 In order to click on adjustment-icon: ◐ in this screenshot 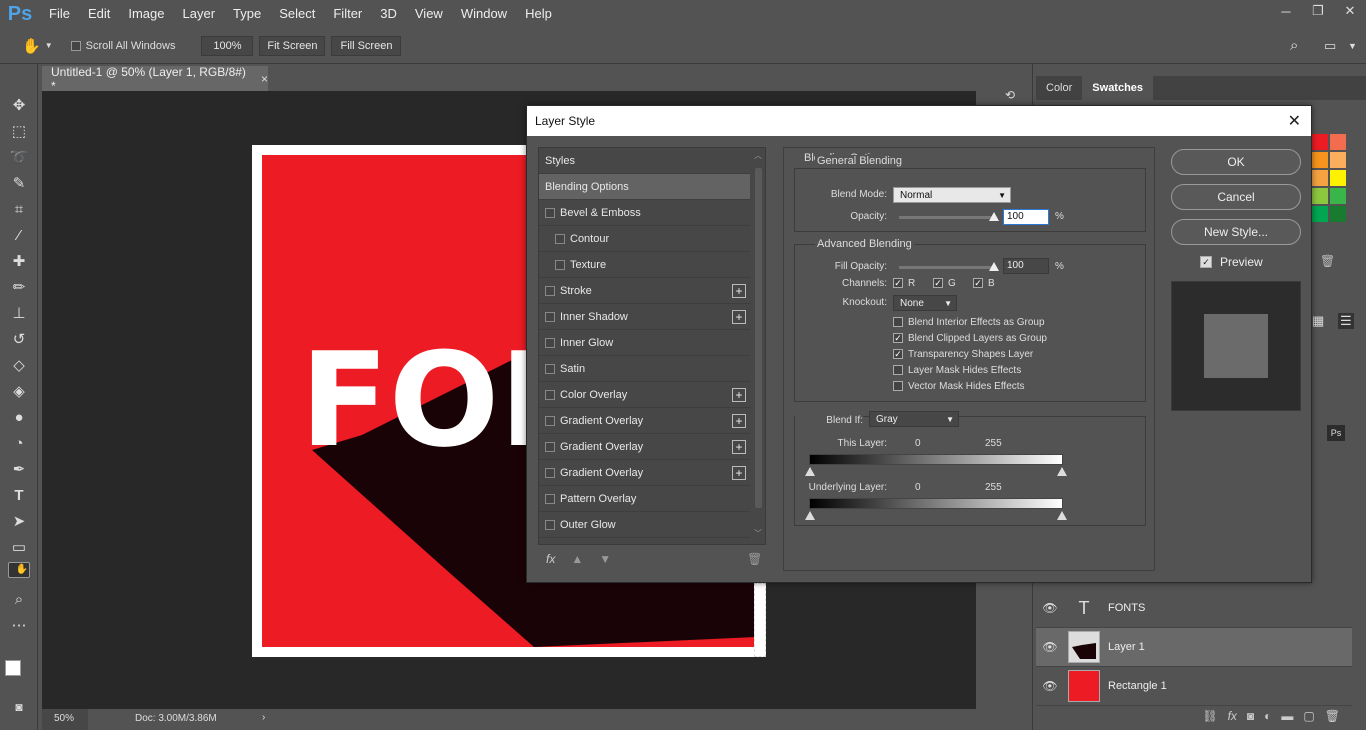, I will do `click(1267, 716)`.